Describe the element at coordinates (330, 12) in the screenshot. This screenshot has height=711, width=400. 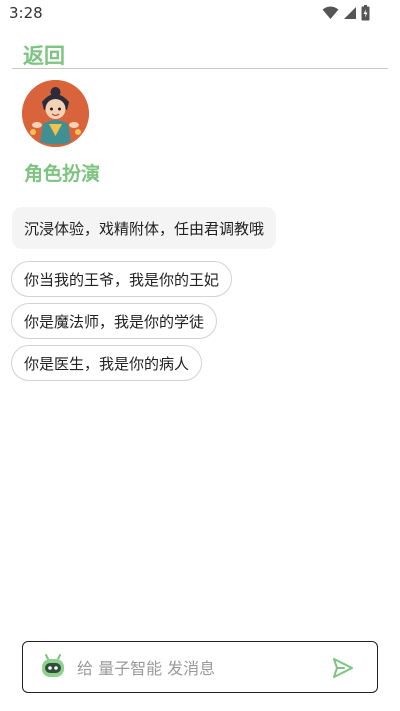
I see `wifi-icon` at that location.